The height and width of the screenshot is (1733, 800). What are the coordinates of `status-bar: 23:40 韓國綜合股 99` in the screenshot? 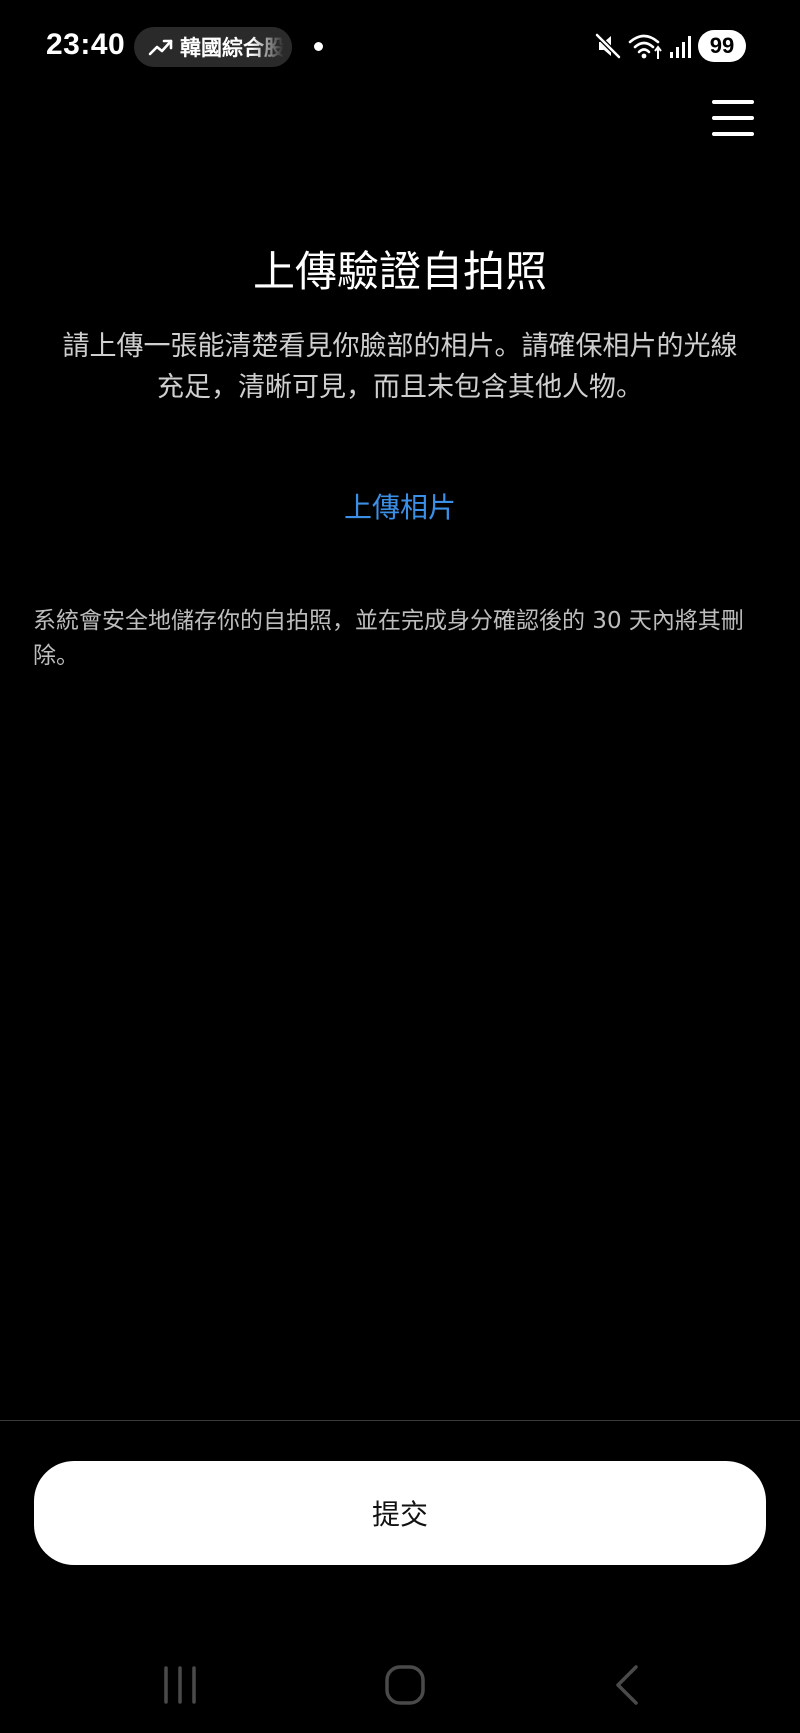 It's located at (400, 47).